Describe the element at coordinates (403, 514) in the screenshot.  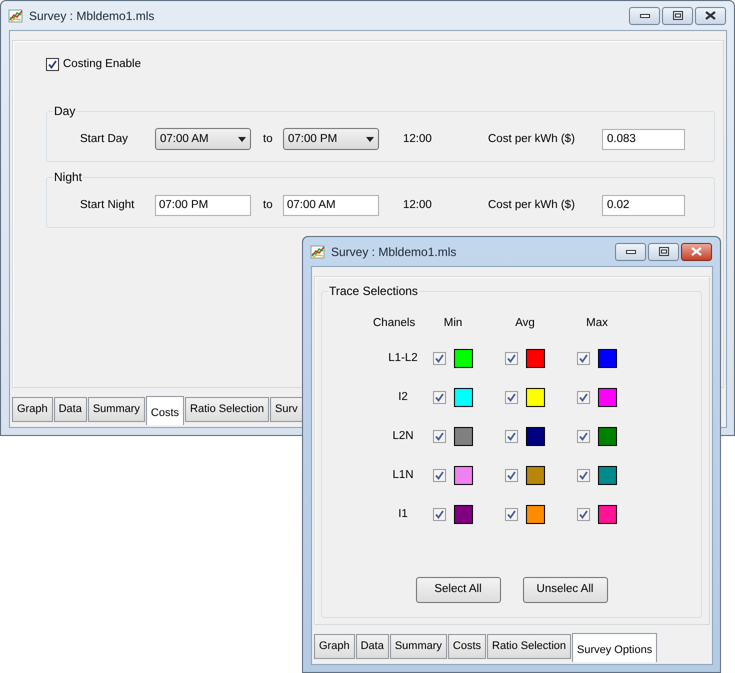
I see `channel-label: I1` at that location.